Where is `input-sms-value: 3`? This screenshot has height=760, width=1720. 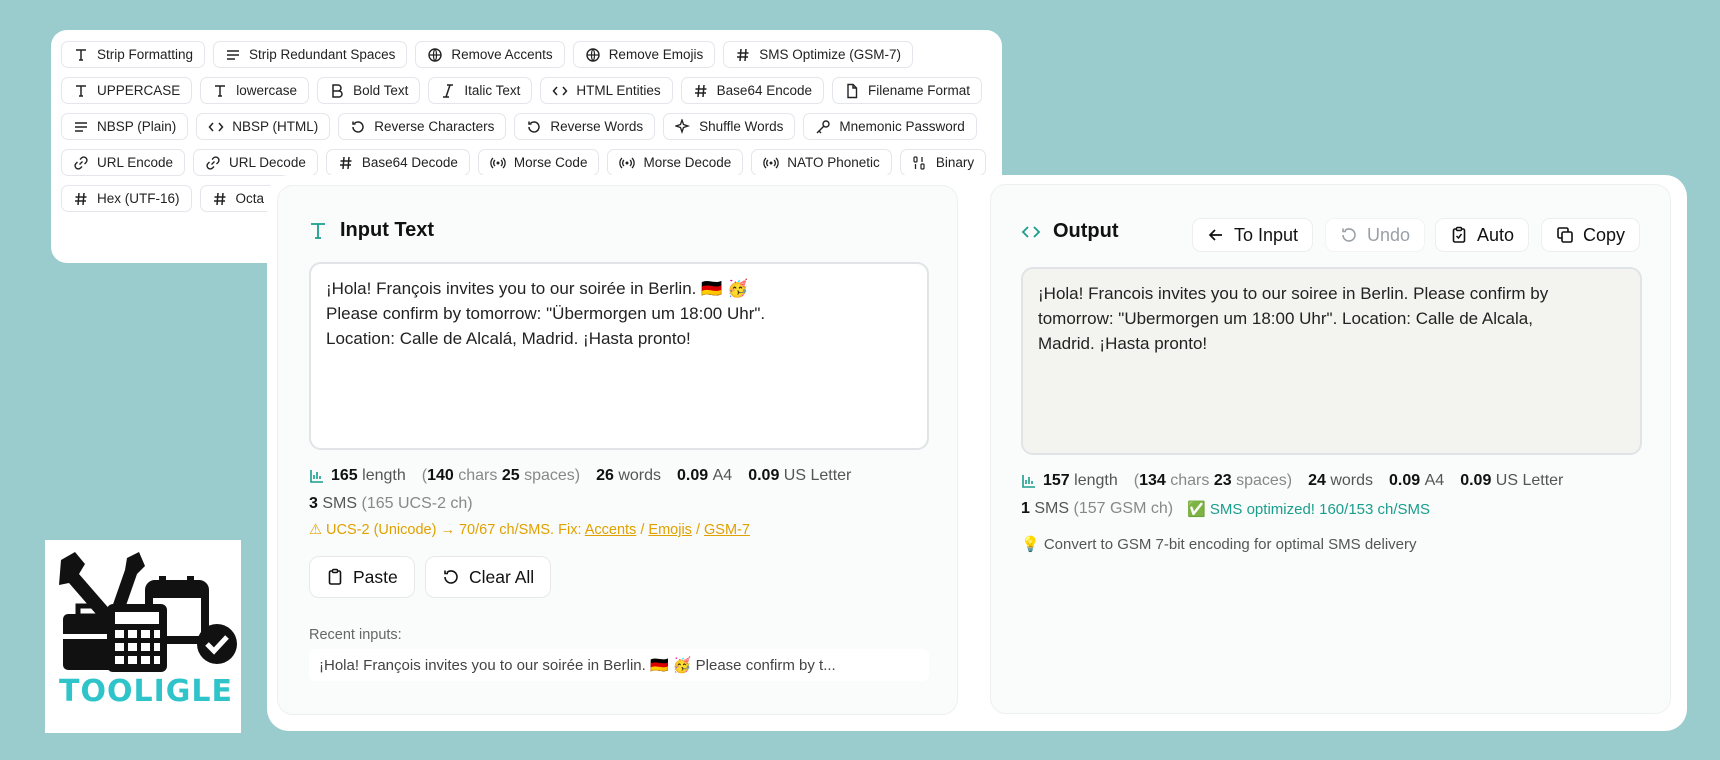 input-sms-value: 3 is located at coordinates (313, 503).